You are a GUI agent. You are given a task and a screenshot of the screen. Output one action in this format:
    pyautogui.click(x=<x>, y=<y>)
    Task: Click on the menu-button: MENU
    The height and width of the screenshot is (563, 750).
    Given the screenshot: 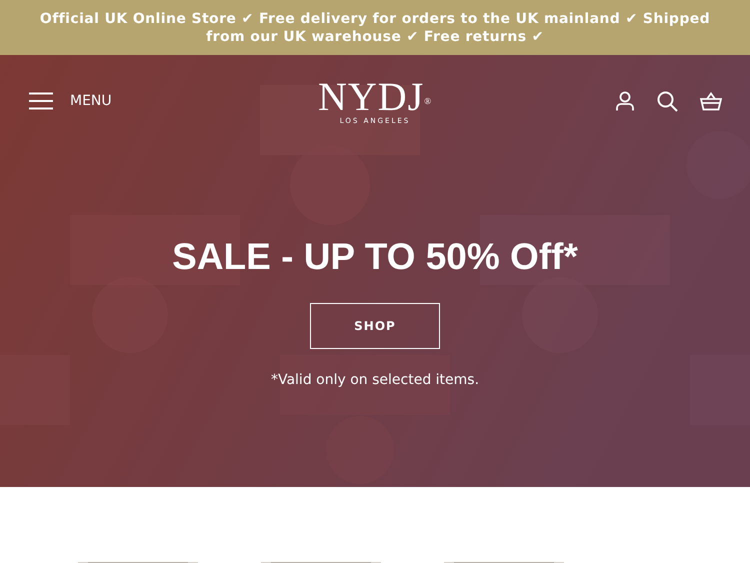 What is the action you would take?
    pyautogui.click(x=70, y=101)
    